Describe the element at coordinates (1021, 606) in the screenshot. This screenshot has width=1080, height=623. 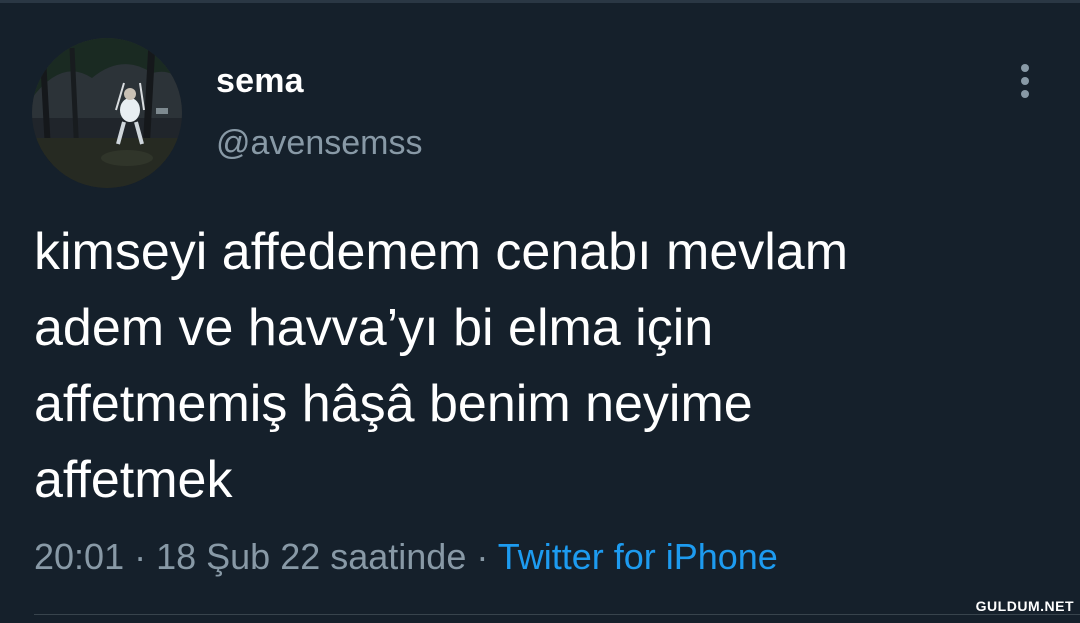
I see `watermark: GULDUM.NET` at that location.